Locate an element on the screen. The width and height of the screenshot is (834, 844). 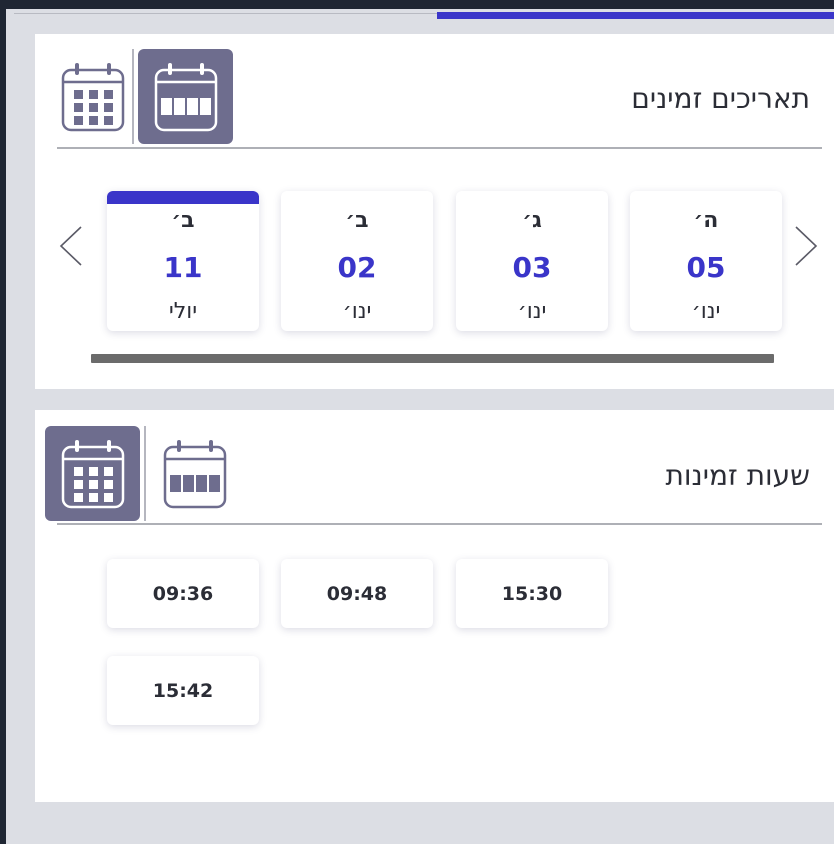
dates-view-toggle is located at coordinates (145, 96).